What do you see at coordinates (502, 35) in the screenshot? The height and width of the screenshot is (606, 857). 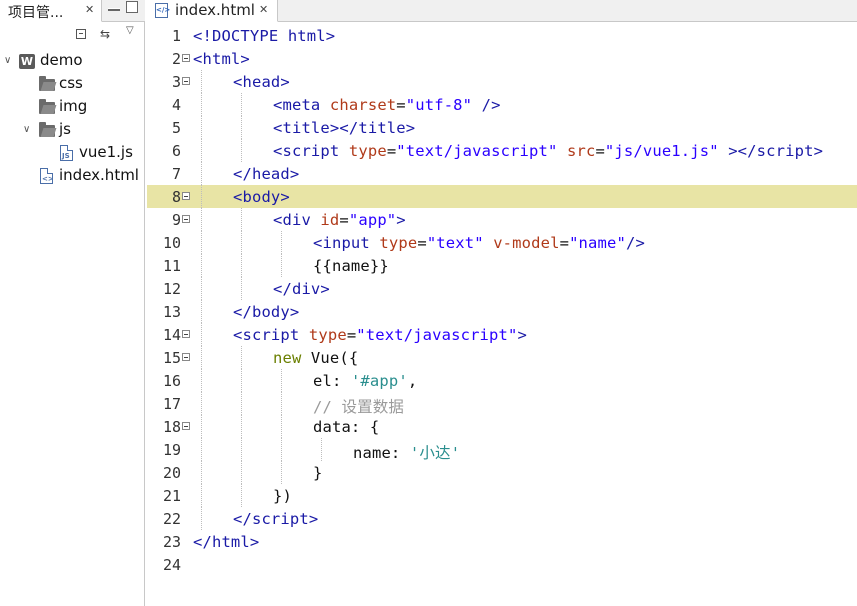 I see `code-line: 1 <!DOCTYPE html>` at bounding box center [502, 35].